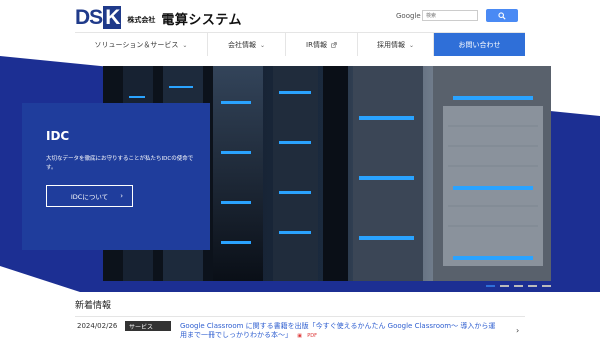 The width and height of the screenshot is (600, 341). Describe the element at coordinates (136, 45) in the screenshot. I see `nav-label: ソリューション＆サービス` at that location.